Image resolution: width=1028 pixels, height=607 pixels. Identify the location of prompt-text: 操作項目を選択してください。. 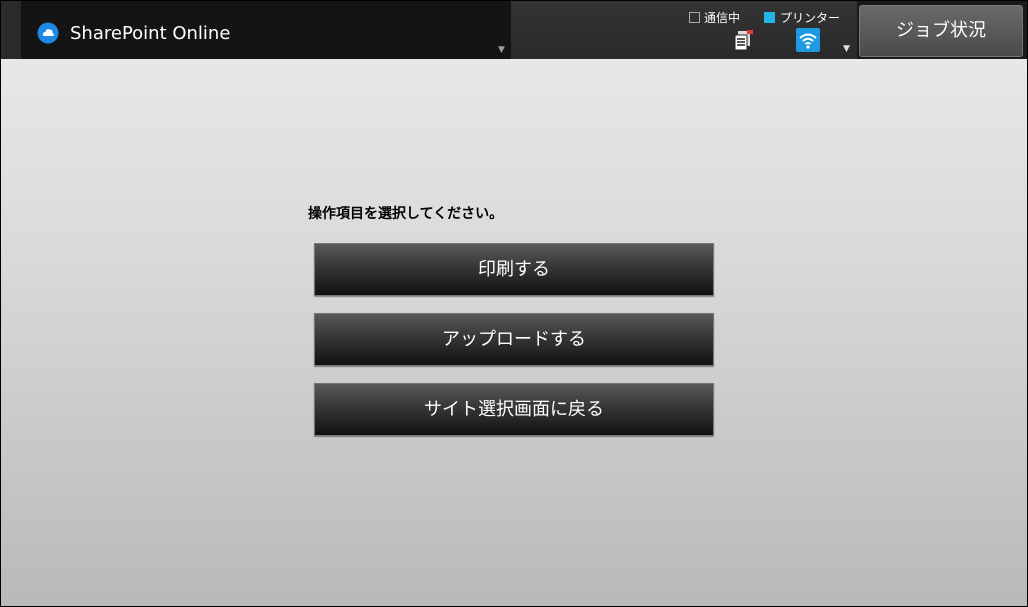
(406, 214).